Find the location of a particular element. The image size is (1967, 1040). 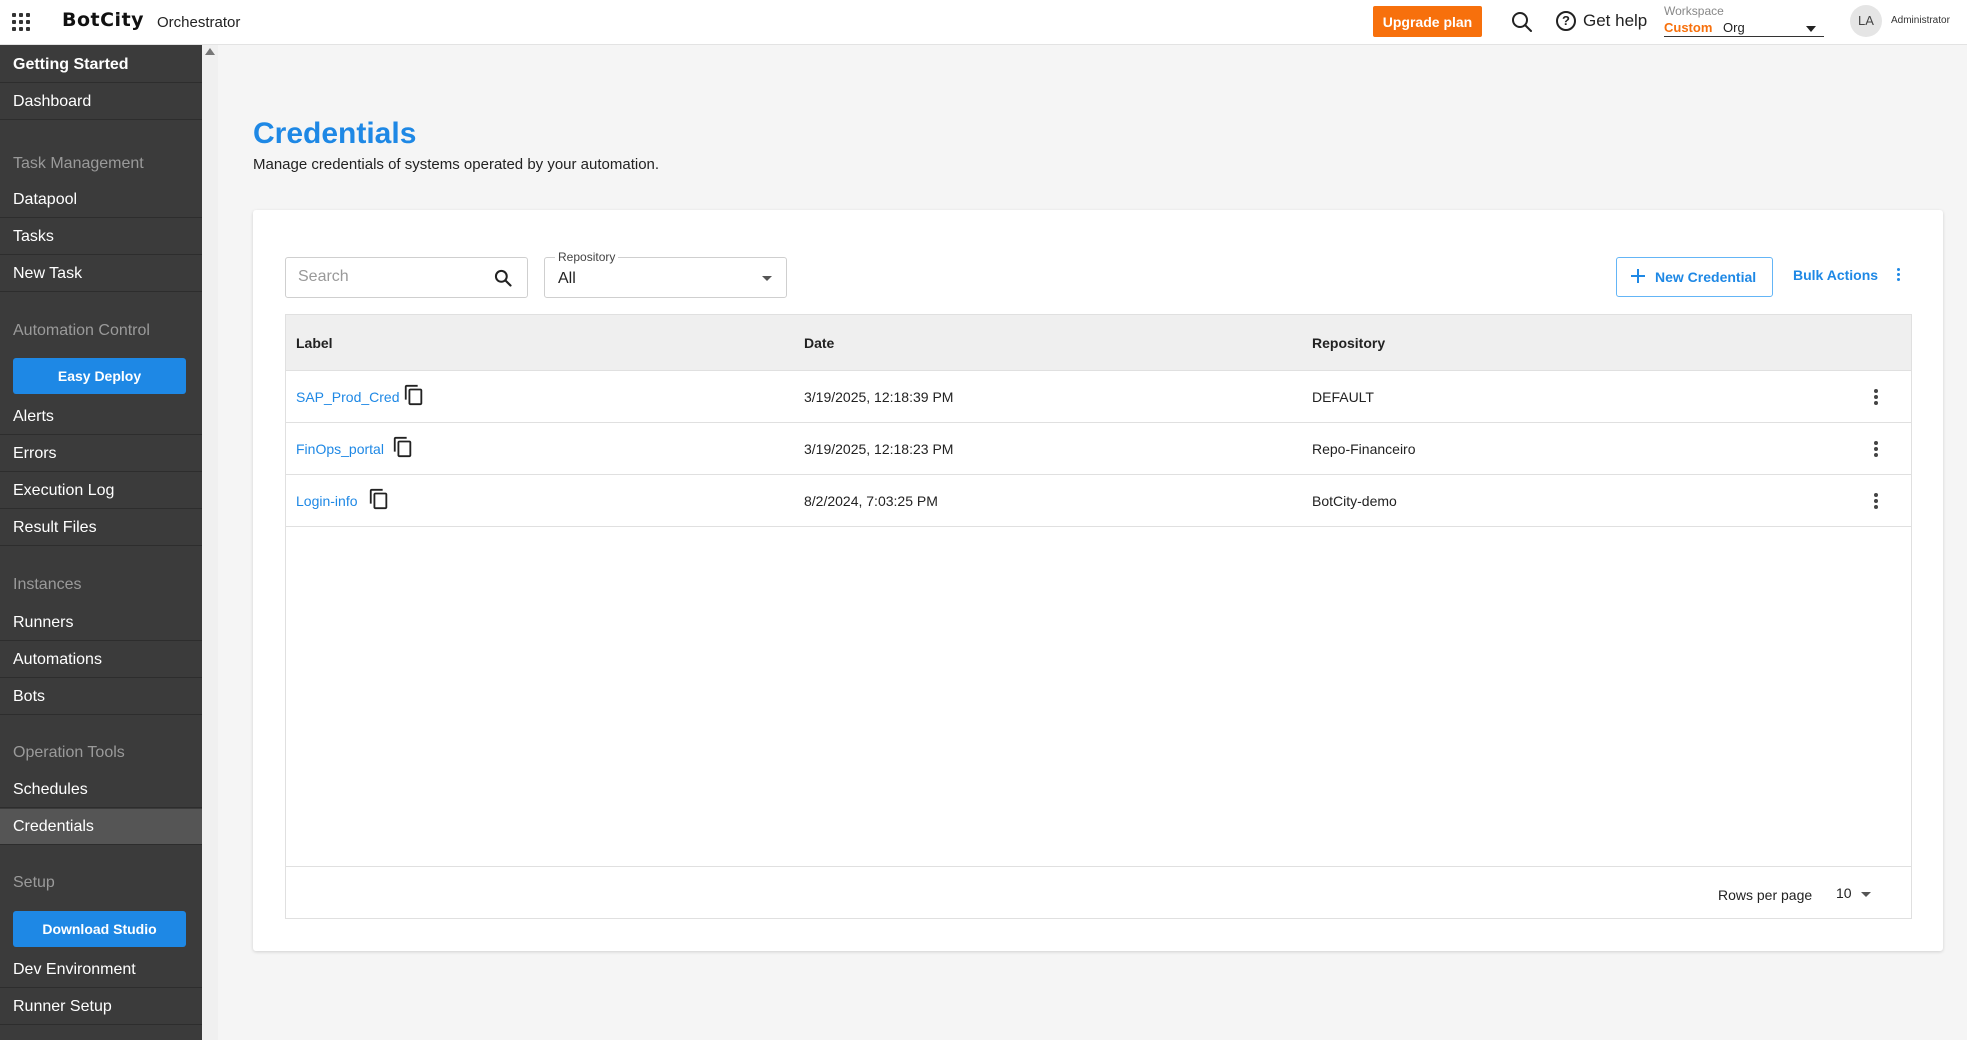

repository-select: Repository All is located at coordinates (665, 274).